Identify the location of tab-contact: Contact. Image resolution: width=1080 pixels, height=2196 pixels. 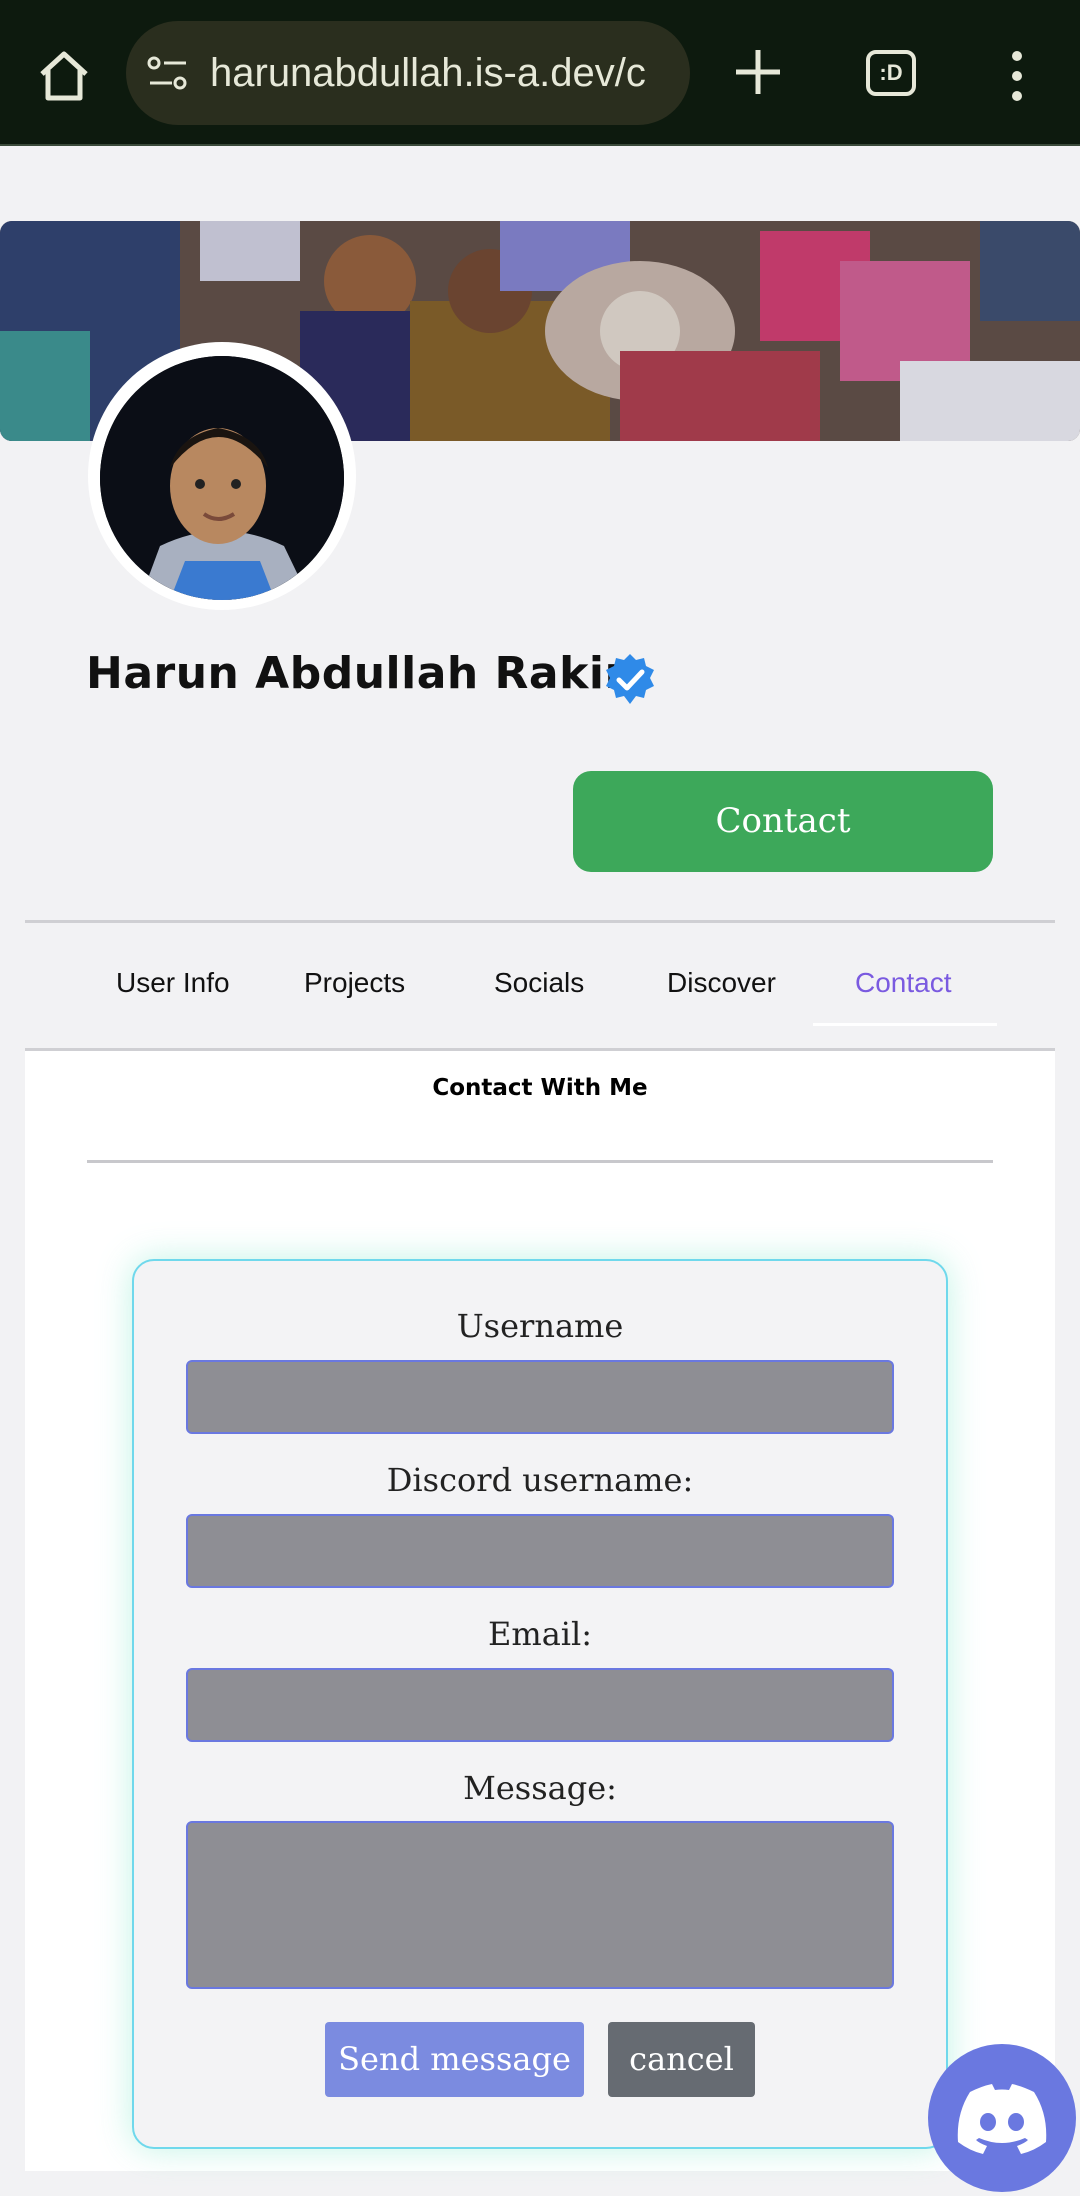
(903, 983).